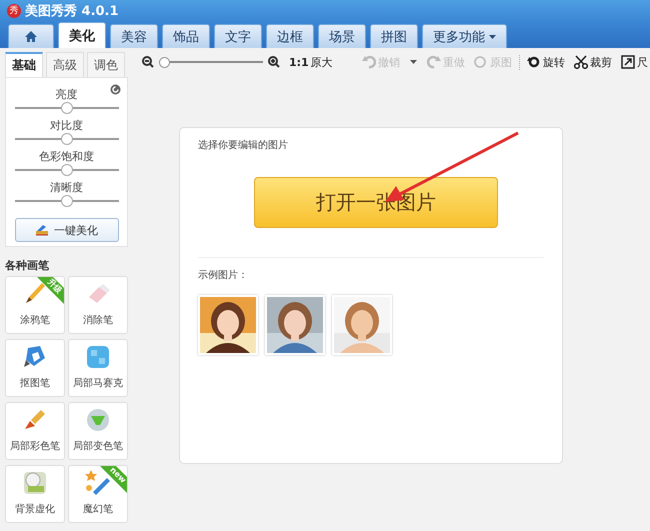 This screenshot has width=650, height=531. What do you see at coordinates (42, 230) in the screenshot?
I see `magic-wand-icon` at bounding box center [42, 230].